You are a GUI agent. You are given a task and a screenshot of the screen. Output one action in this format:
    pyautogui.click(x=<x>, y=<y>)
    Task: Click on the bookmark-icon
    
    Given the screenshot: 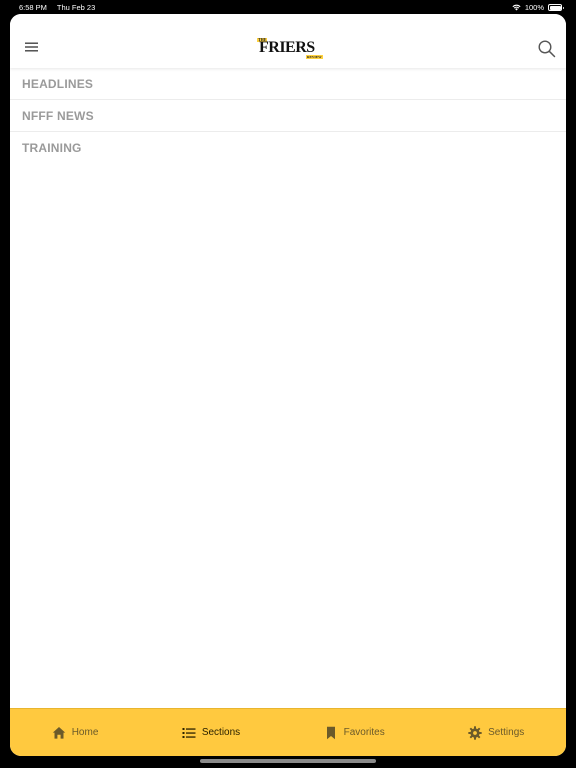 What is the action you would take?
    pyautogui.click(x=330, y=732)
    